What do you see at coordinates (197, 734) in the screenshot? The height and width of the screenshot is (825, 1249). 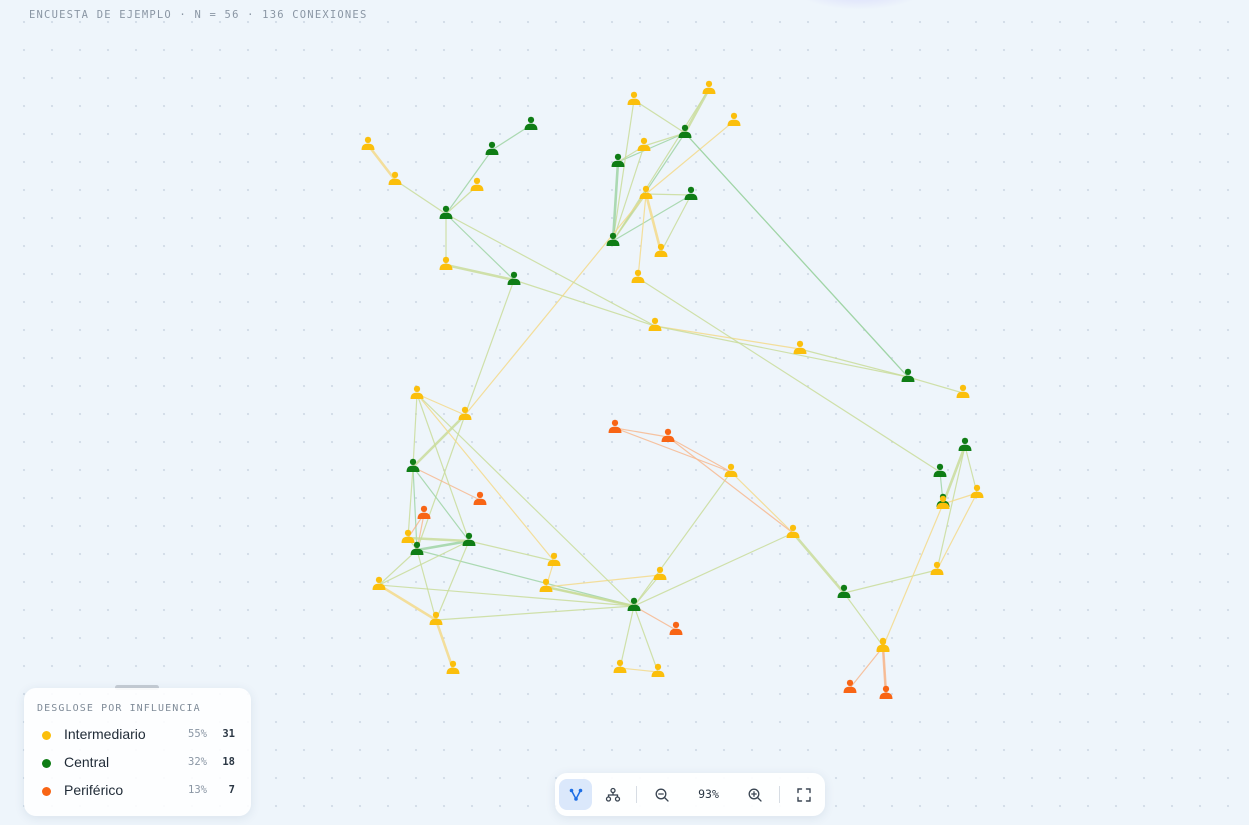 I see `legend-percent: 55%` at bounding box center [197, 734].